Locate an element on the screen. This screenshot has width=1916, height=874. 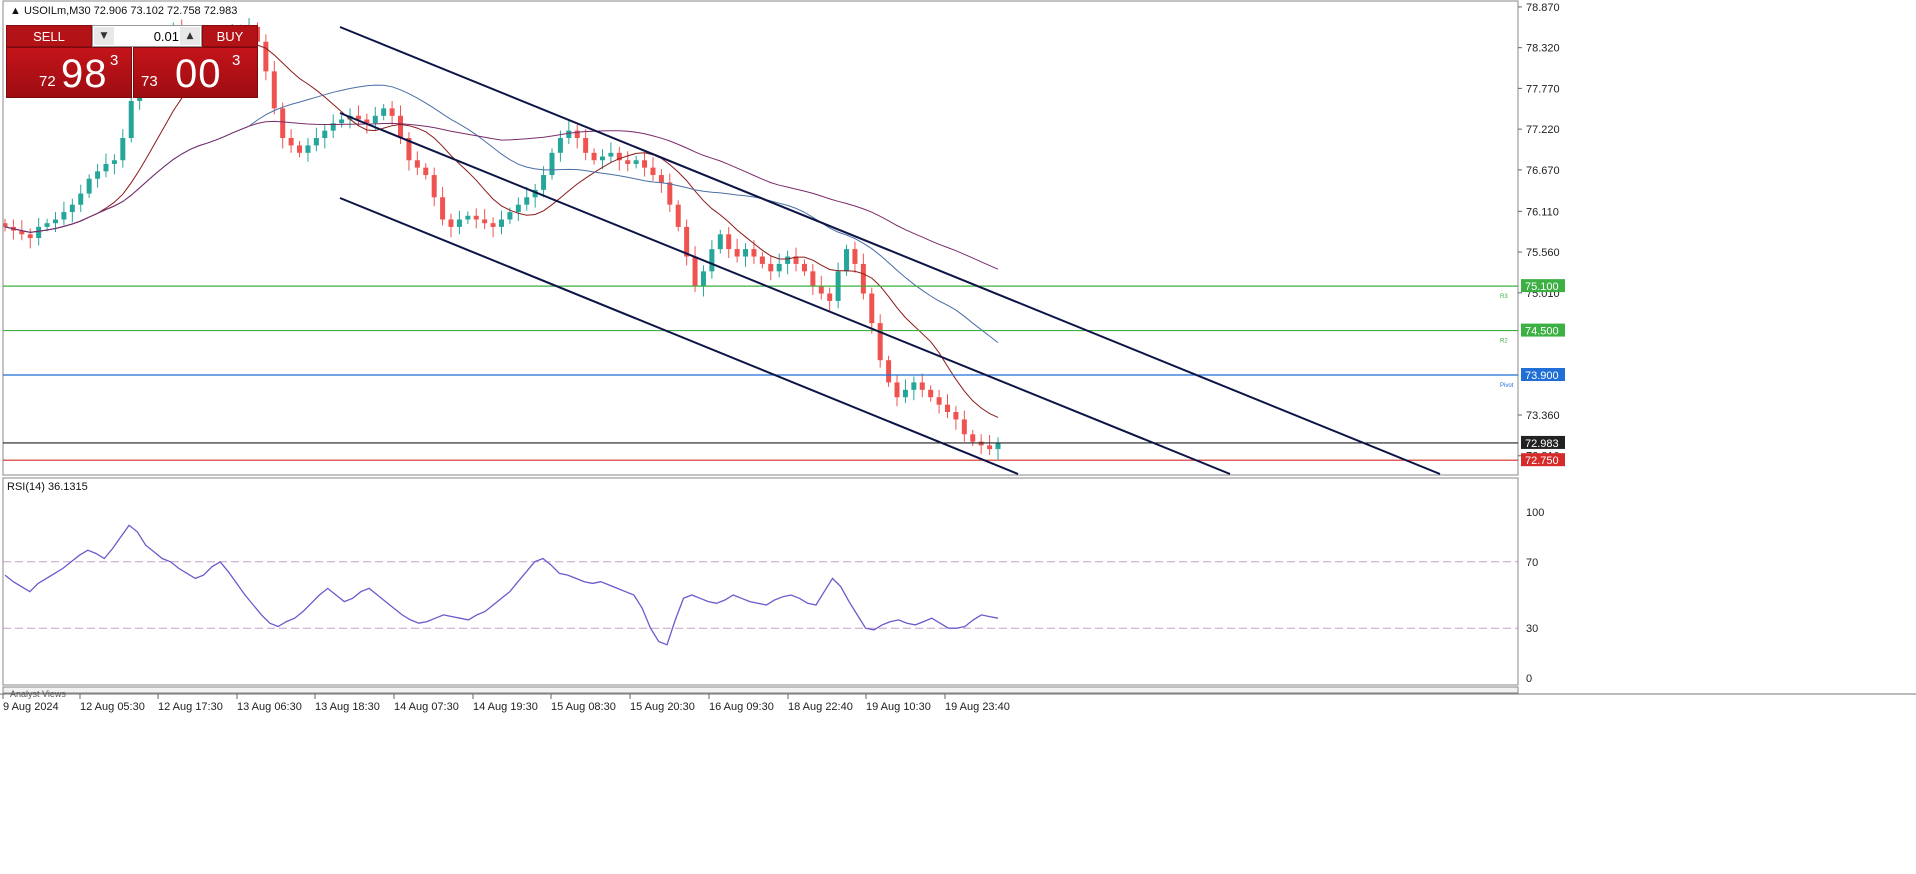
sell-button: SELL is located at coordinates (49, 36).